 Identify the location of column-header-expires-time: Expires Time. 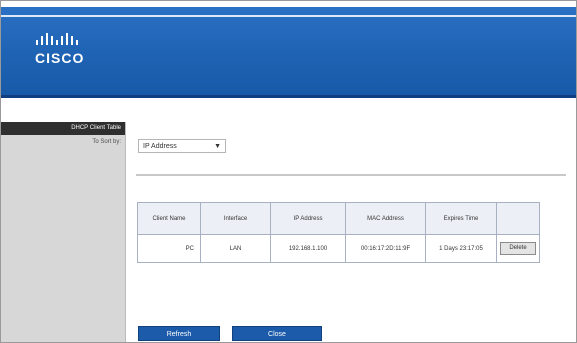
(461, 218).